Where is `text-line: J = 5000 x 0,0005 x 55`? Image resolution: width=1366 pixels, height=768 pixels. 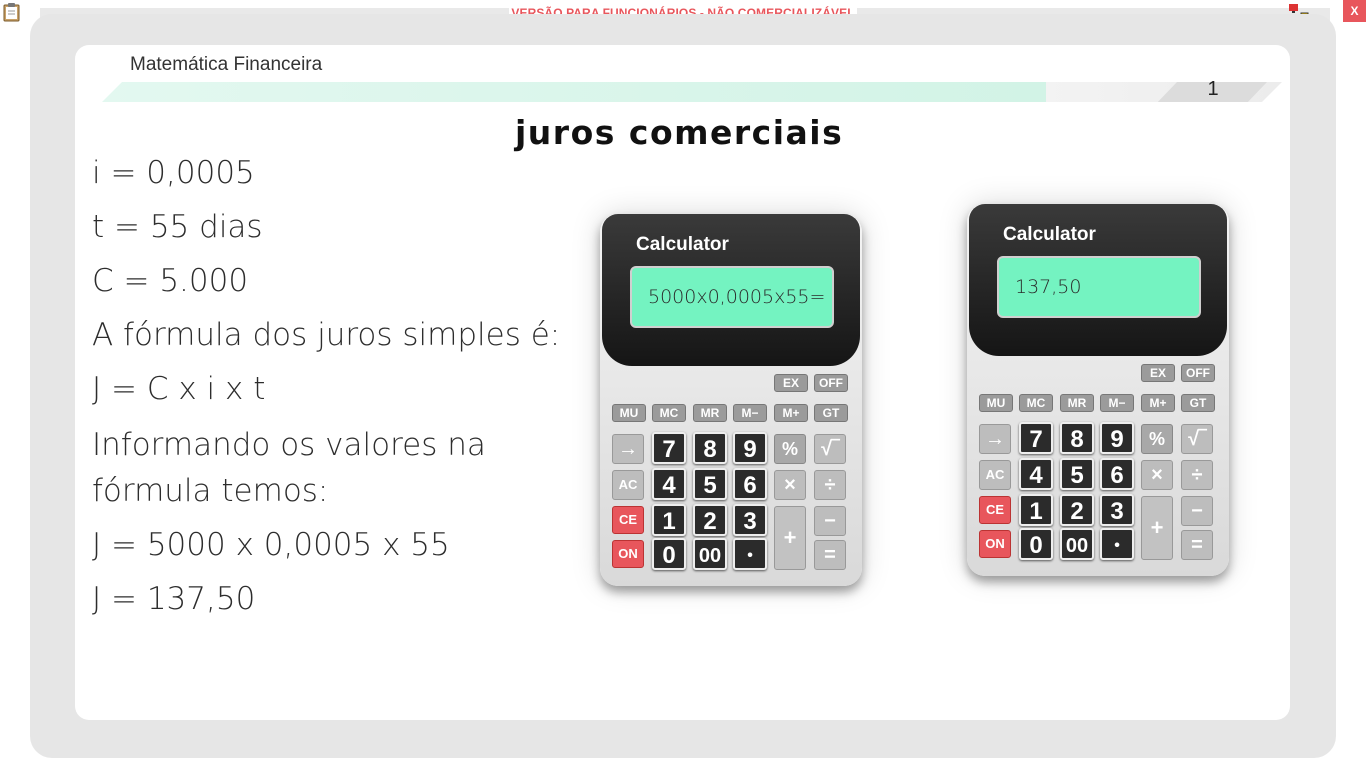
text-line: J = 5000 x 0,0005 x 55 is located at coordinates (271, 545).